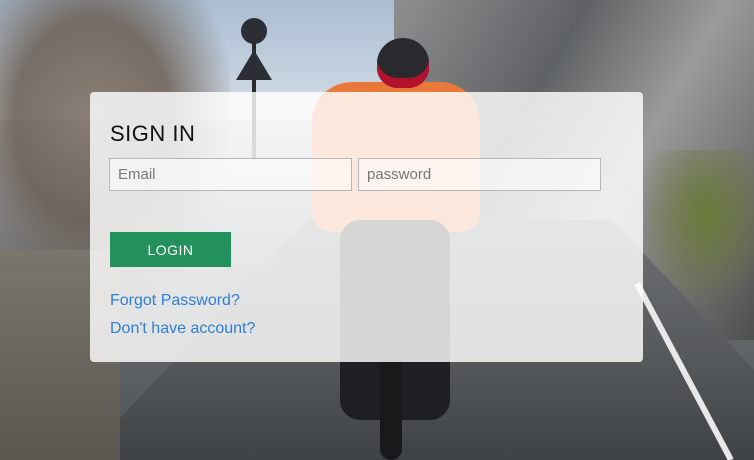 The height and width of the screenshot is (460, 754). Describe the element at coordinates (175, 301) in the screenshot. I see `forgot-password-link: Forgot Password?` at that location.